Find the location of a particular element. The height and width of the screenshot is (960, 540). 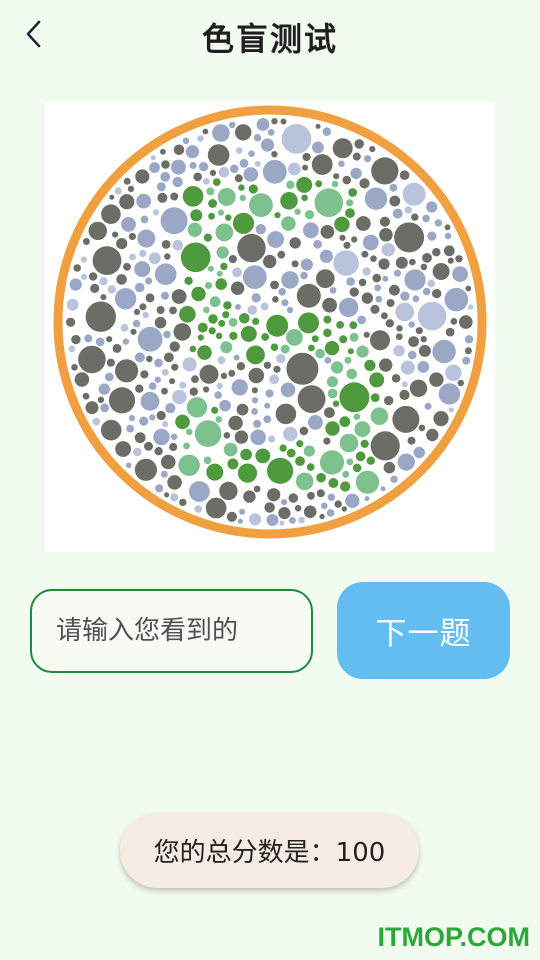

answer-field is located at coordinates (171, 631).